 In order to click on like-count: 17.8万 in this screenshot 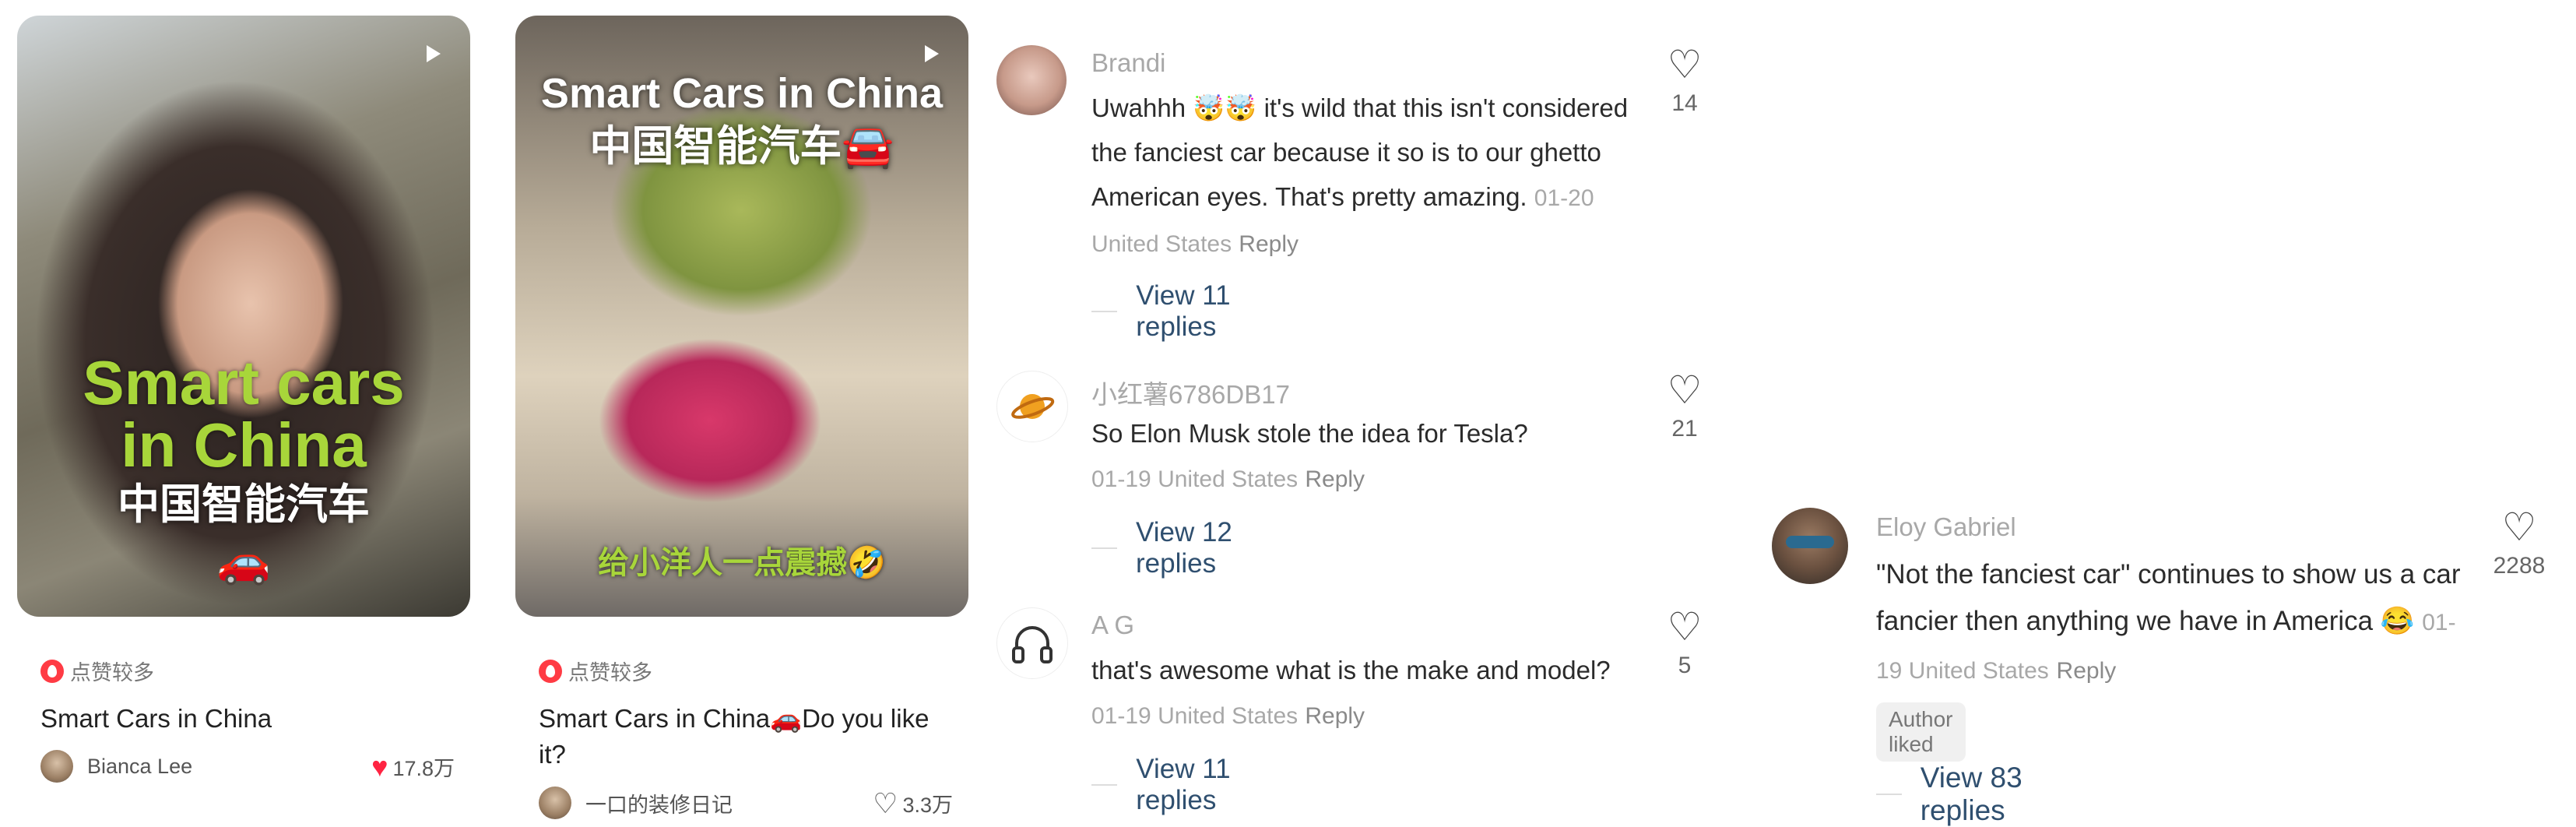, I will do `click(424, 768)`.